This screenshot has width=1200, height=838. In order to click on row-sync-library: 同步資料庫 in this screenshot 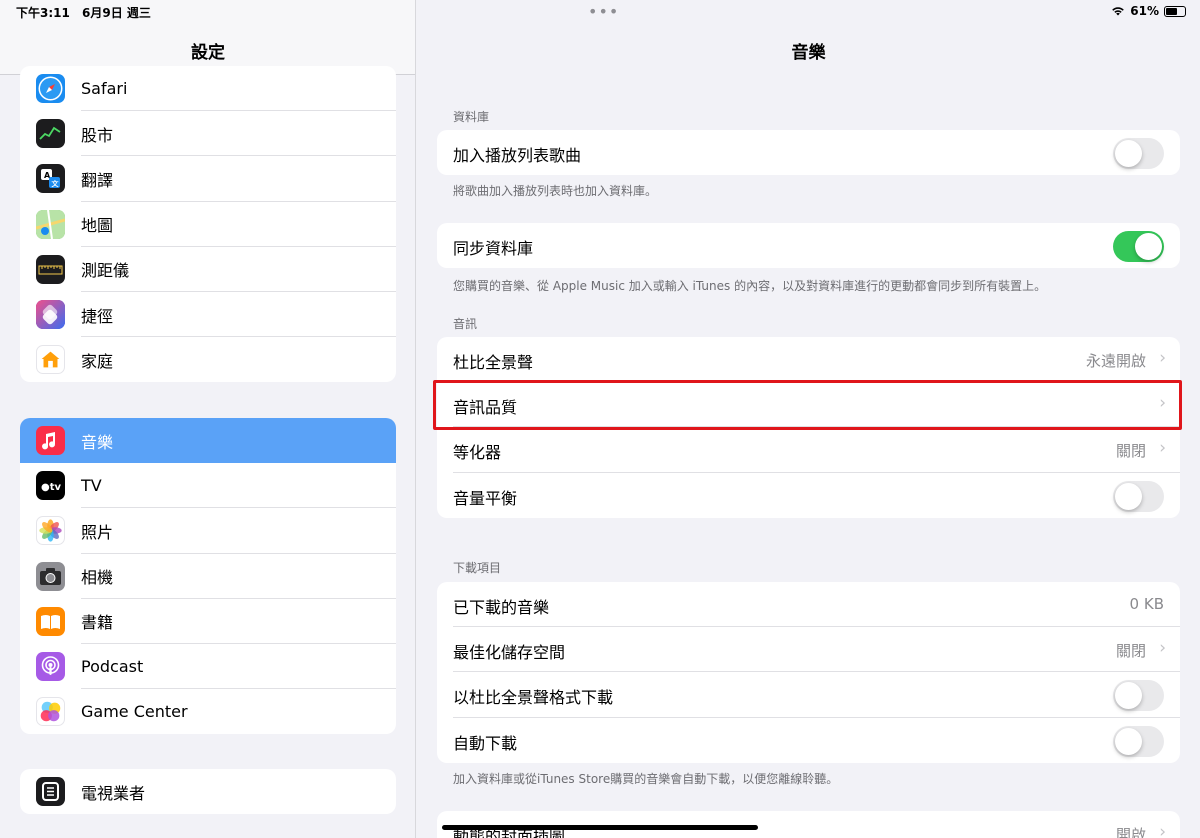, I will do `click(808, 245)`.